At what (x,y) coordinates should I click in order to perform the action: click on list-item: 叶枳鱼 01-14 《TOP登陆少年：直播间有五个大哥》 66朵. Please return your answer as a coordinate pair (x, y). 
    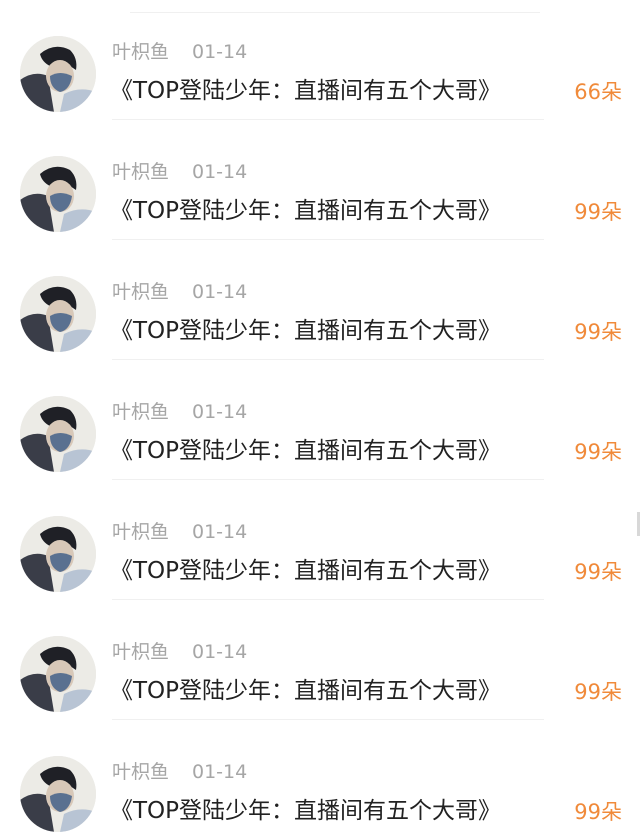
    Looking at the image, I should click on (320, 60).